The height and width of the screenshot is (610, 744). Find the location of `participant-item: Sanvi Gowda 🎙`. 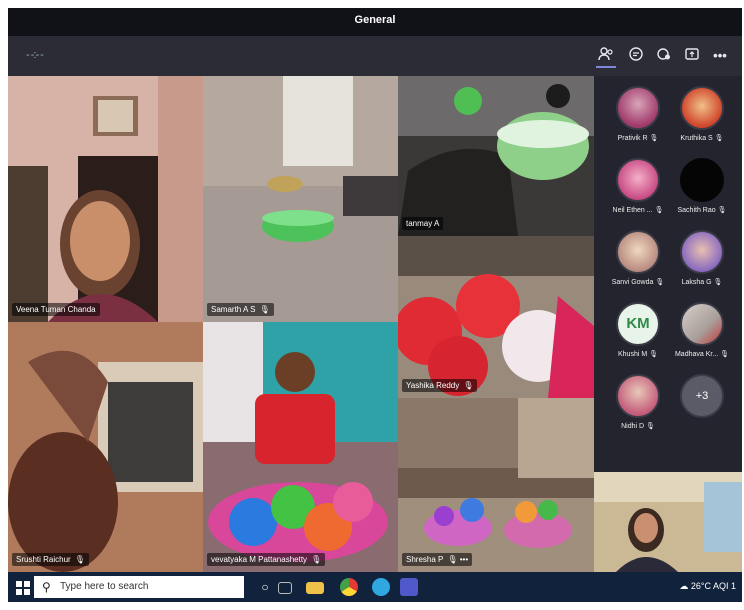

participant-item: Sanvi Gowda 🎙 is located at coordinates (638, 258).